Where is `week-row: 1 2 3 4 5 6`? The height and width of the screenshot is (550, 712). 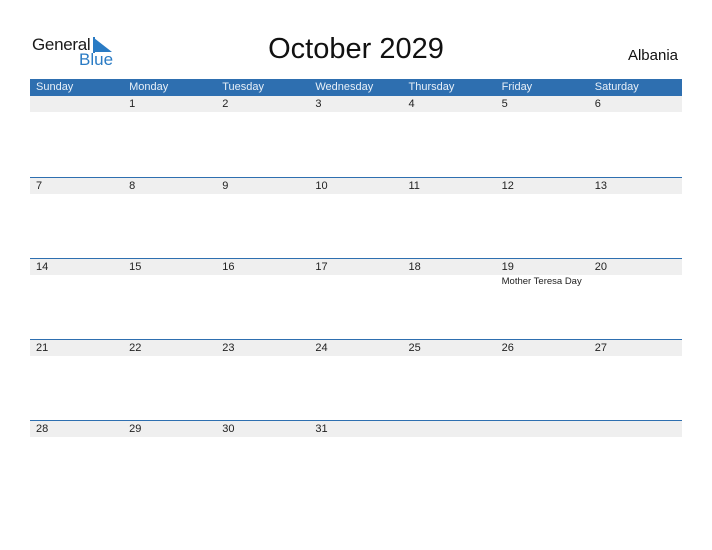
week-row: 1 2 3 4 5 6 is located at coordinates (356, 104).